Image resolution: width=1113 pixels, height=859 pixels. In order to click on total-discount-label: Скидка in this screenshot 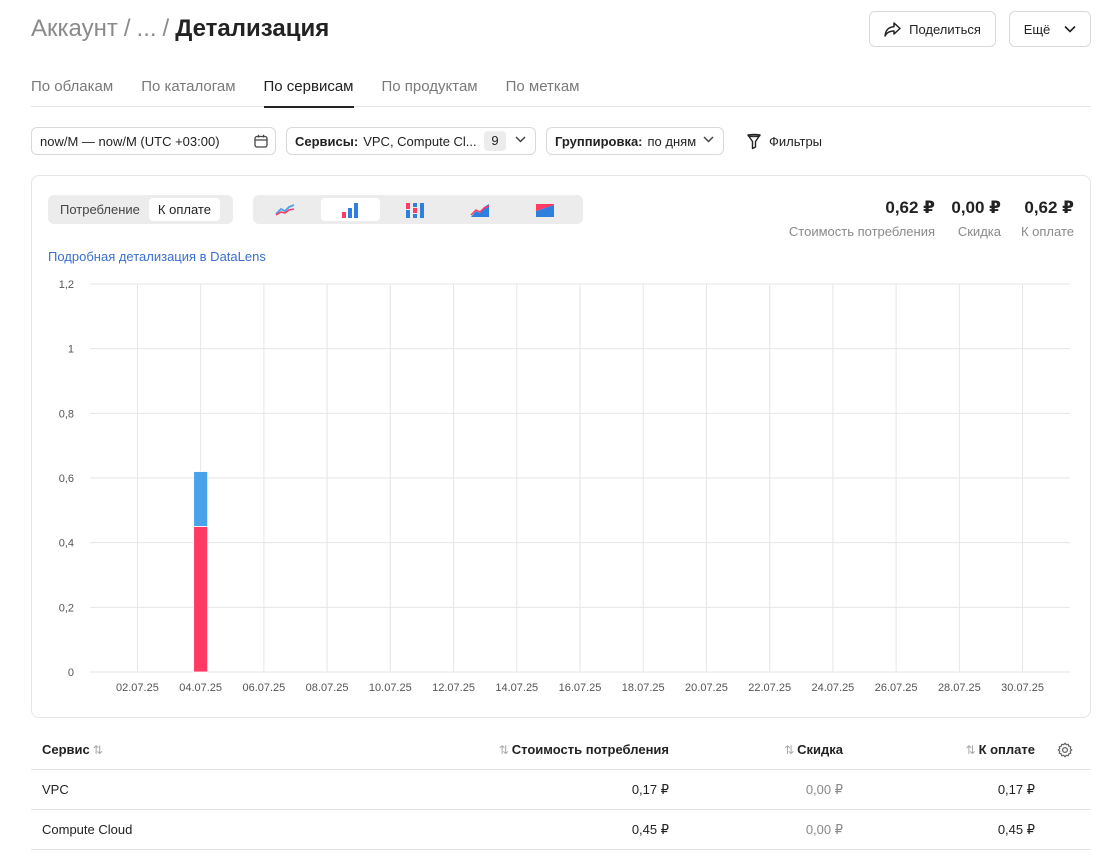, I will do `click(979, 231)`.